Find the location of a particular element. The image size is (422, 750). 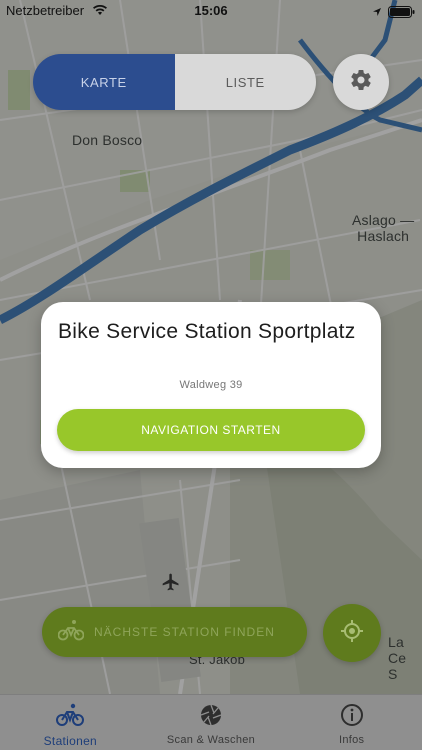

locate-me-button is located at coordinates (352, 633).